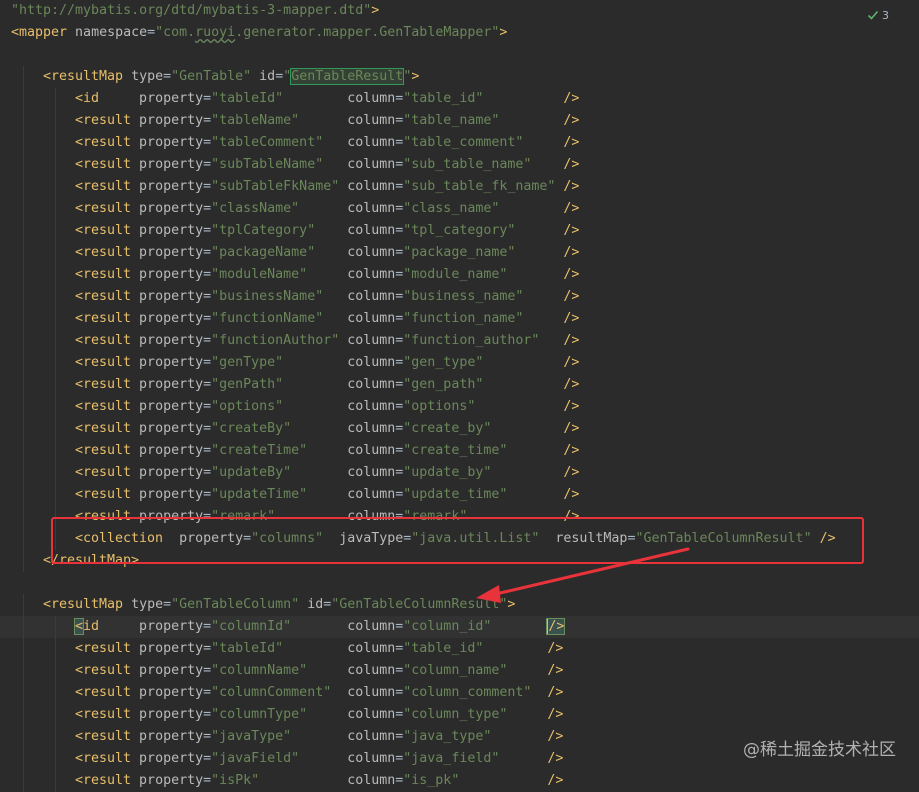 This screenshot has height=792, width=919. Describe the element at coordinates (819, 750) in the screenshot. I see `watermark: @稀土掘金技术社区` at that location.